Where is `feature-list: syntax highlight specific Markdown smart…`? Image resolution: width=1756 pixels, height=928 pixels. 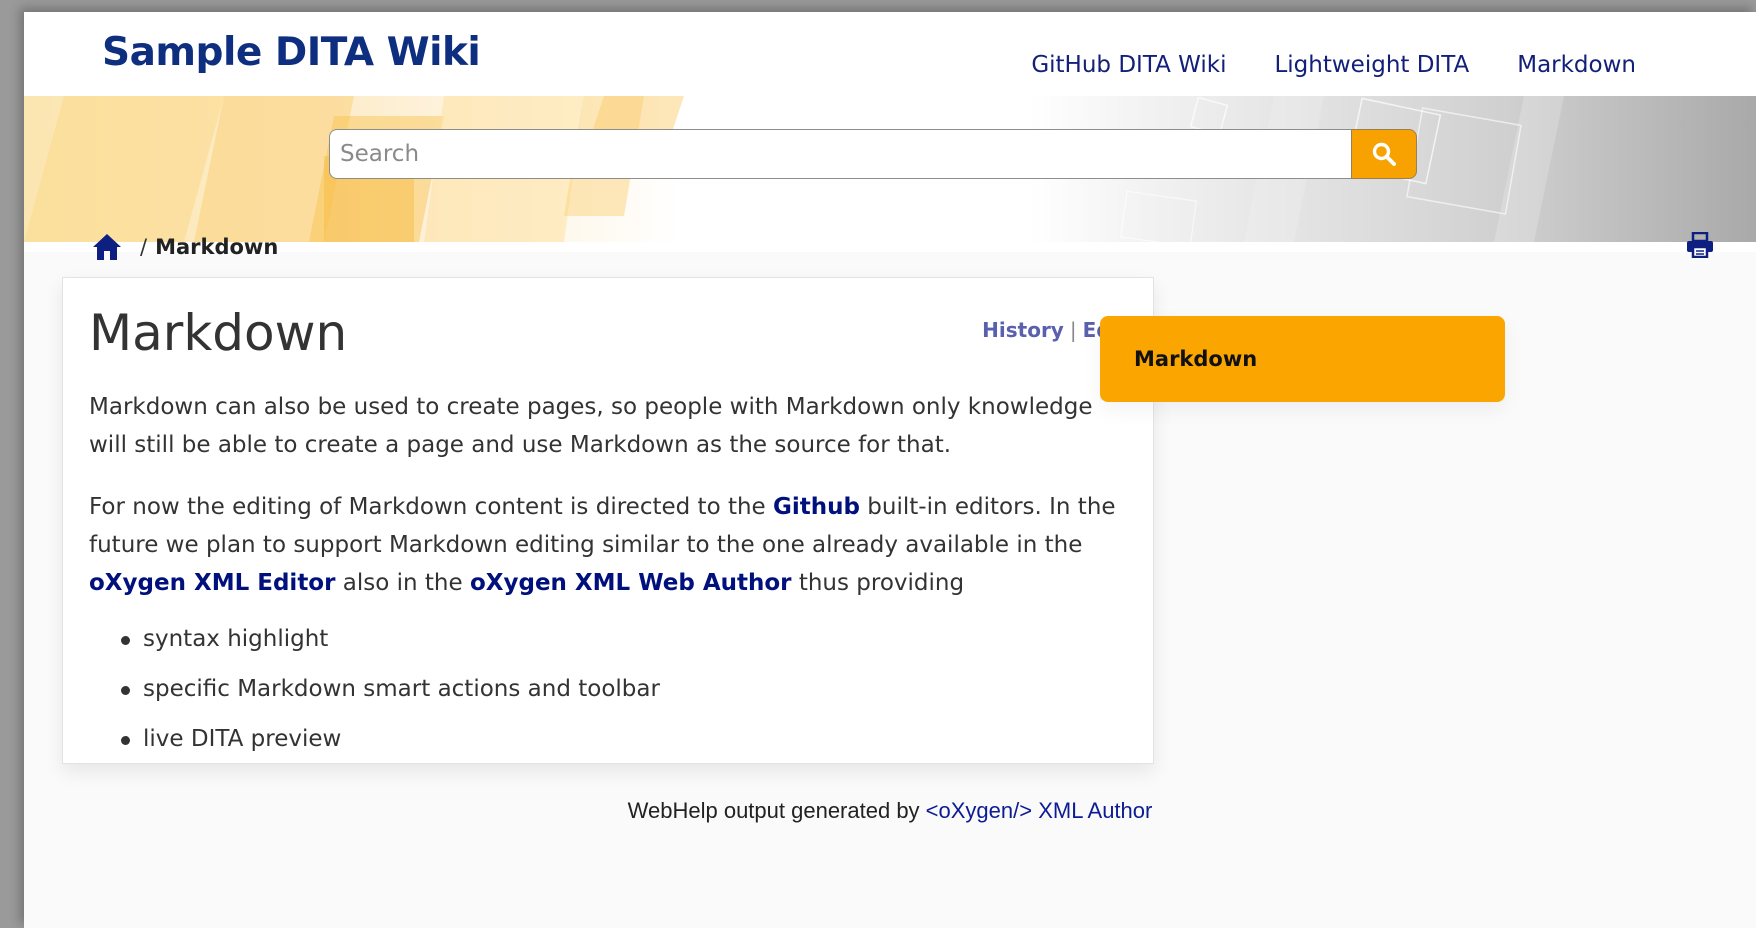 feature-list: syntax highlight specific Markdown smart… is located at coordinates (609, 689).